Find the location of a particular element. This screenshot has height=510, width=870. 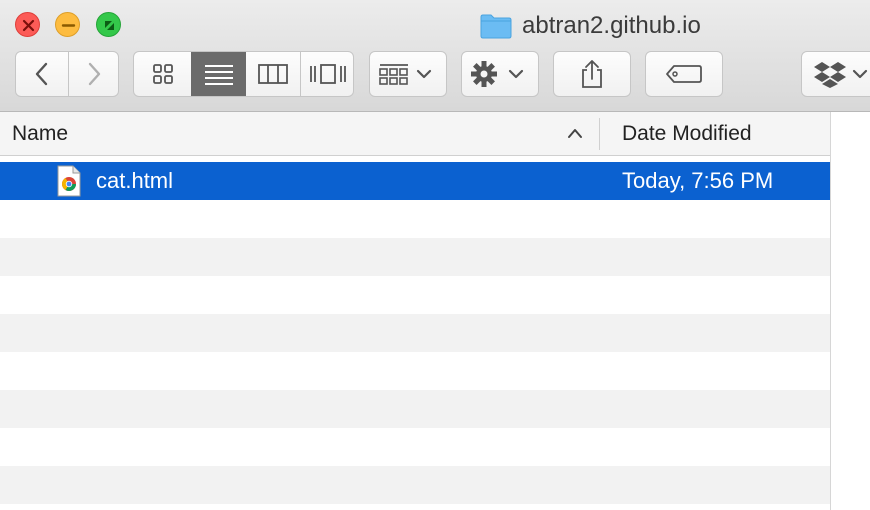

grid-icon is located at coordinates (162, 74).